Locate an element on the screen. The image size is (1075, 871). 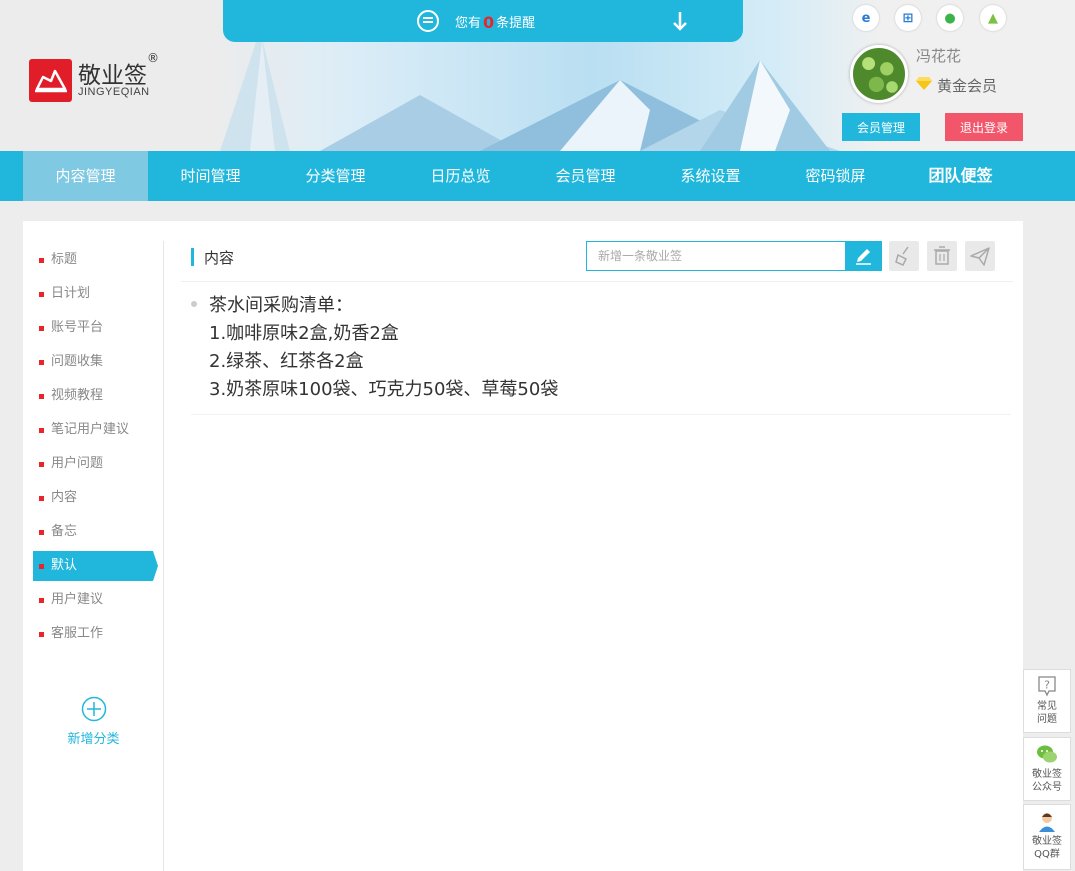
notice-text: 您有 0 条提醒 is located at coordinates (495, 22).